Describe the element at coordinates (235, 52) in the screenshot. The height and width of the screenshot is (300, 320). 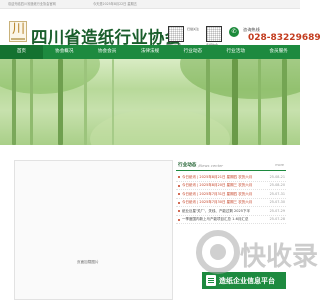
I see `nav-item-activities: 行业活动` at that location.